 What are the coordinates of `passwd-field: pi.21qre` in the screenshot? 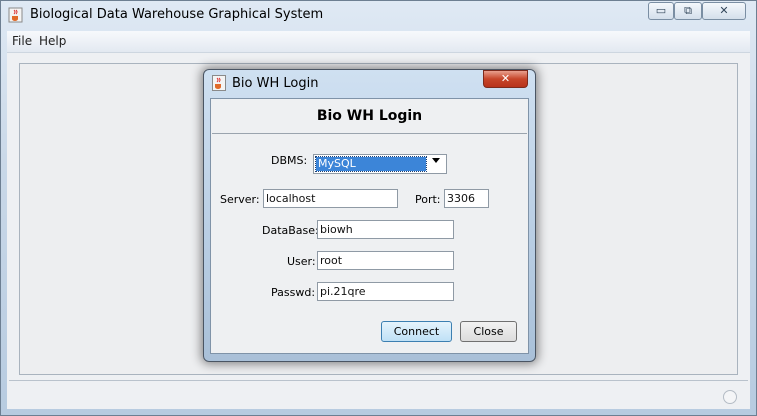 It's located at (385, 291).